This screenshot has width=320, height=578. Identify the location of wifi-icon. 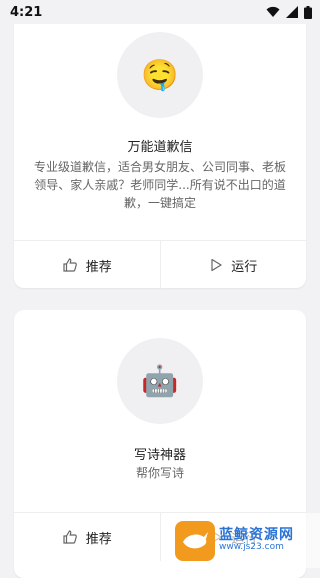
(273, 12).